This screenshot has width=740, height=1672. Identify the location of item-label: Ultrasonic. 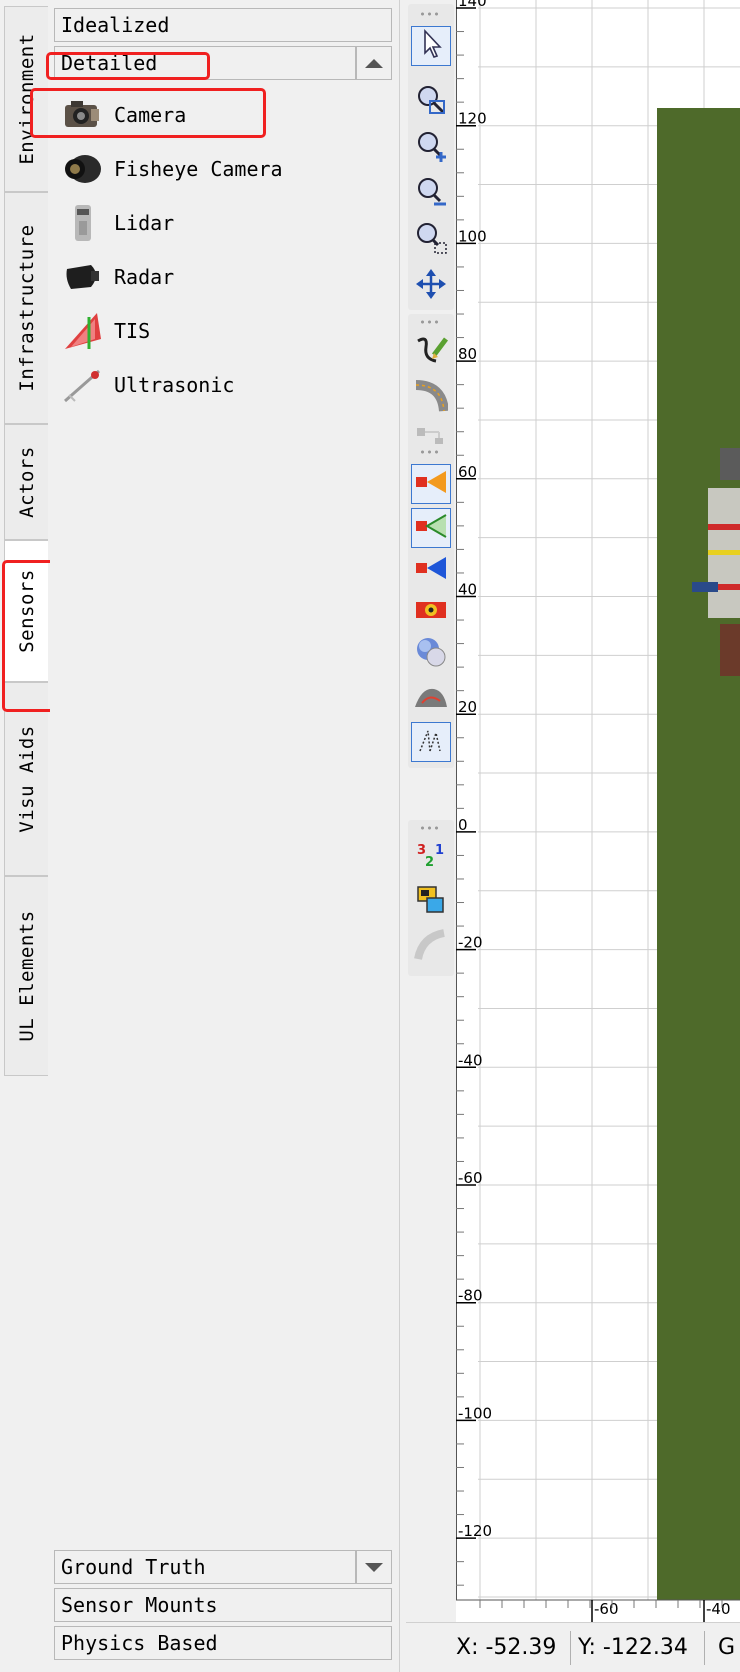
(174, 385).